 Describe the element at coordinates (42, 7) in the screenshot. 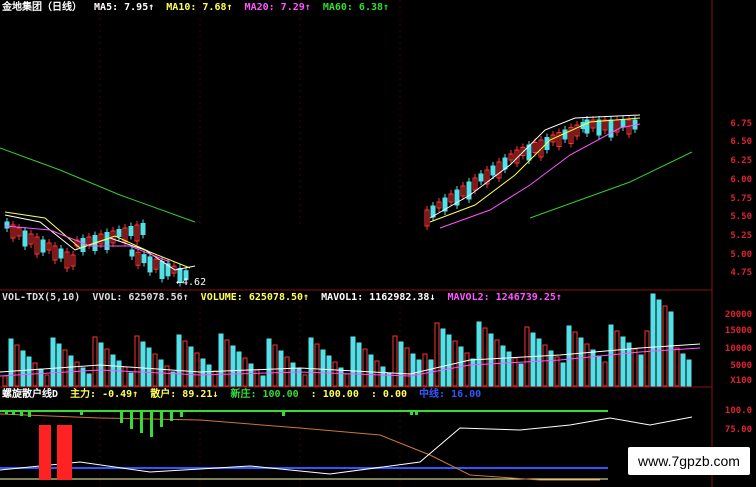

I see `stock-title: 金地集团（日线）` at that location.